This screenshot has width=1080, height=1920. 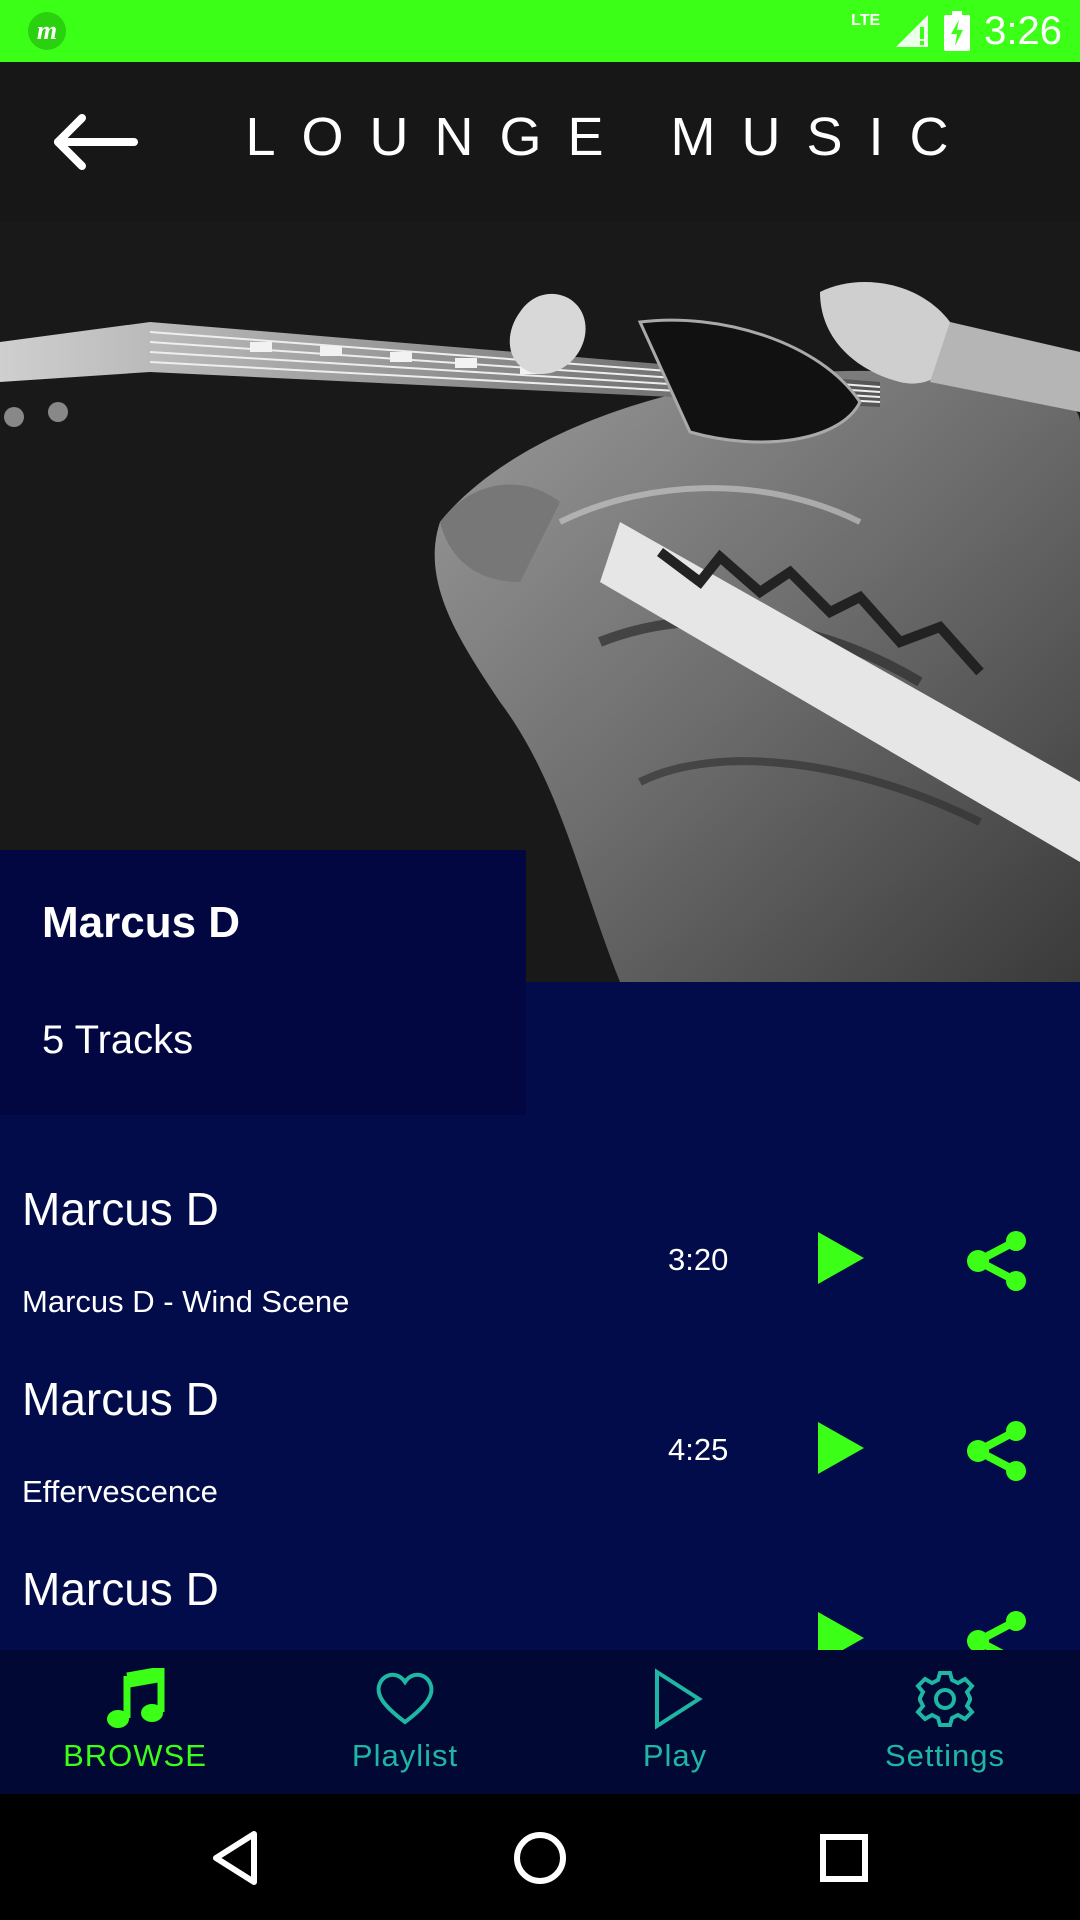 I want to click on status-bar: m LTE 3:26, so click(x=540, y=31).